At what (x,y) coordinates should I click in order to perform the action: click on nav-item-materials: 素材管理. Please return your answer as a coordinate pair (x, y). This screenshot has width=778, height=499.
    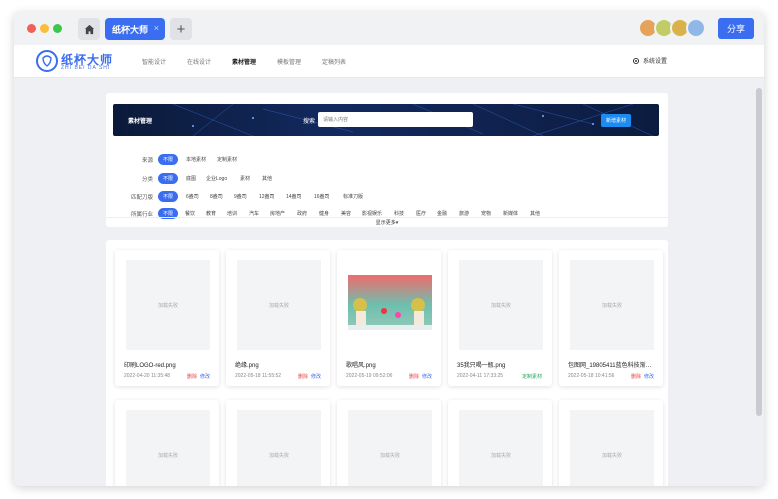
    Looking at the image, I should click on (244, 61).